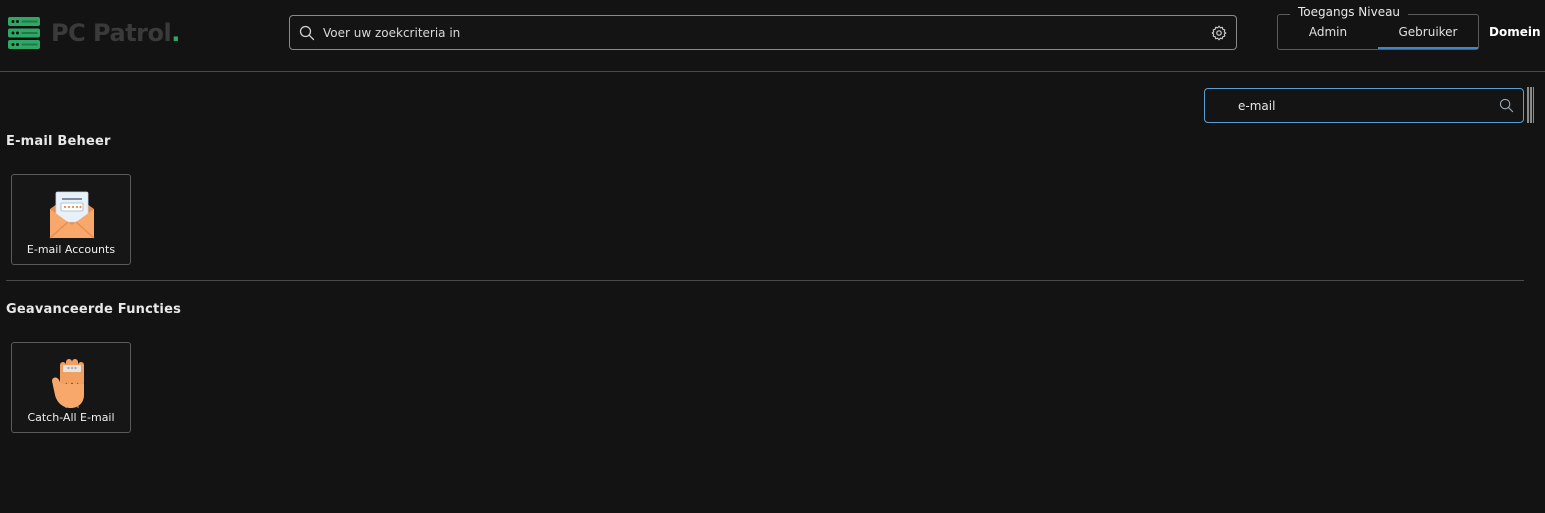  What do you see at coordinates (58, 141) in the screenshot?
I see `section-title-email-beheer: E-mail Beheer` at bounding box center [58, 141].